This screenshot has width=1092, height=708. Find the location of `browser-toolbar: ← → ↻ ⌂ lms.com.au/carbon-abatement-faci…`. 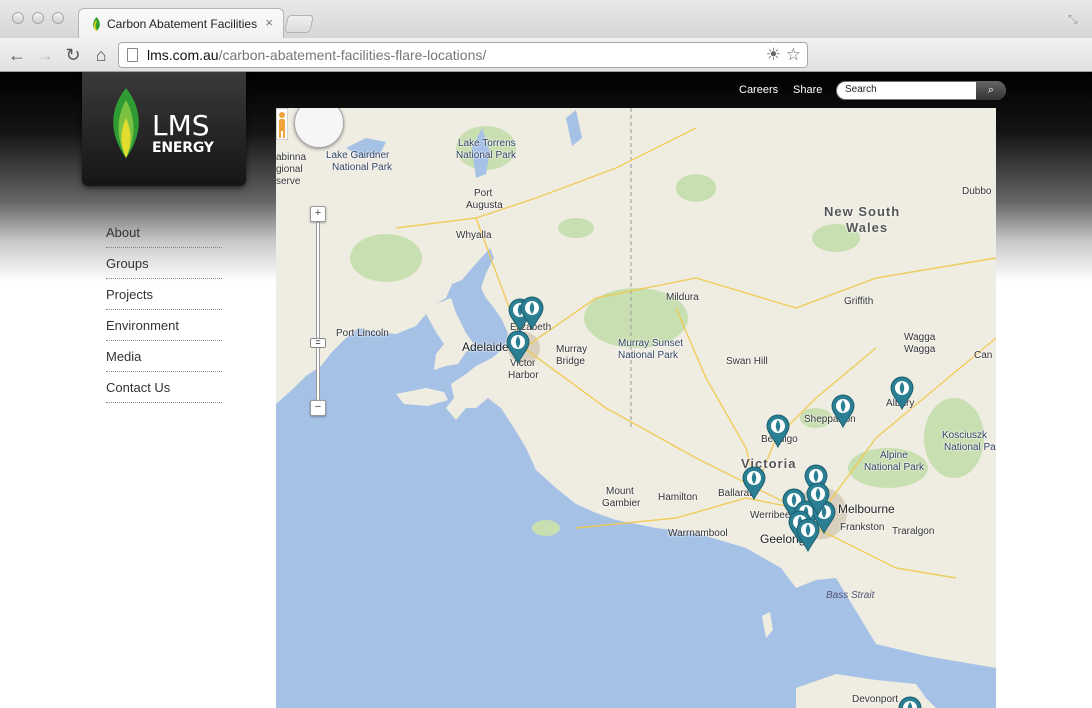

browser-toolbar: ← → ↻ ⌂ lms.com.au/carbon-abatement-faci… is located at coordinates (546, 55).